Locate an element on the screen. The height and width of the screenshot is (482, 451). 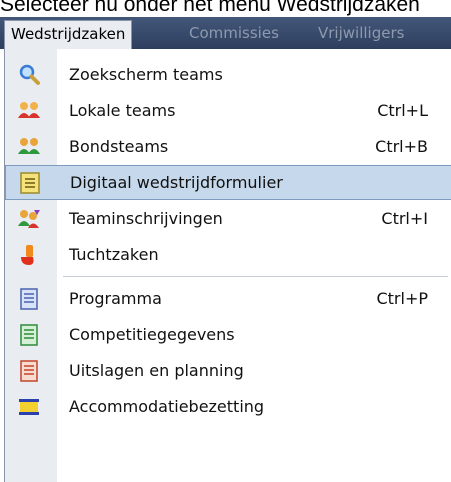
document-red-icon is located at coordinates (29, 371).